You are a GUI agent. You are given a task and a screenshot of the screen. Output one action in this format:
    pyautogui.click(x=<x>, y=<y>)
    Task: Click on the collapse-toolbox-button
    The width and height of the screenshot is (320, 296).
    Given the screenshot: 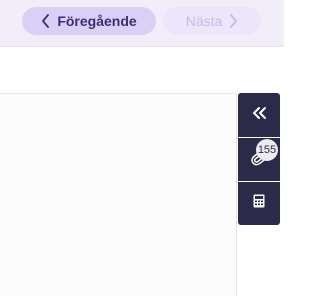 What is the action you would take?
    pyautogui.click(x=259, y=115)
    